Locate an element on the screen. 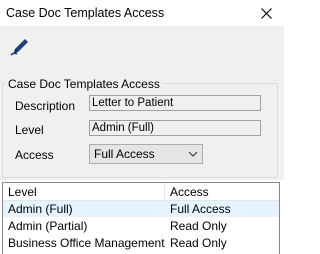 The height and width of the screenshot is (254, 320). table-row: Business Office Management Read Only is located at coordinates (141, 243).